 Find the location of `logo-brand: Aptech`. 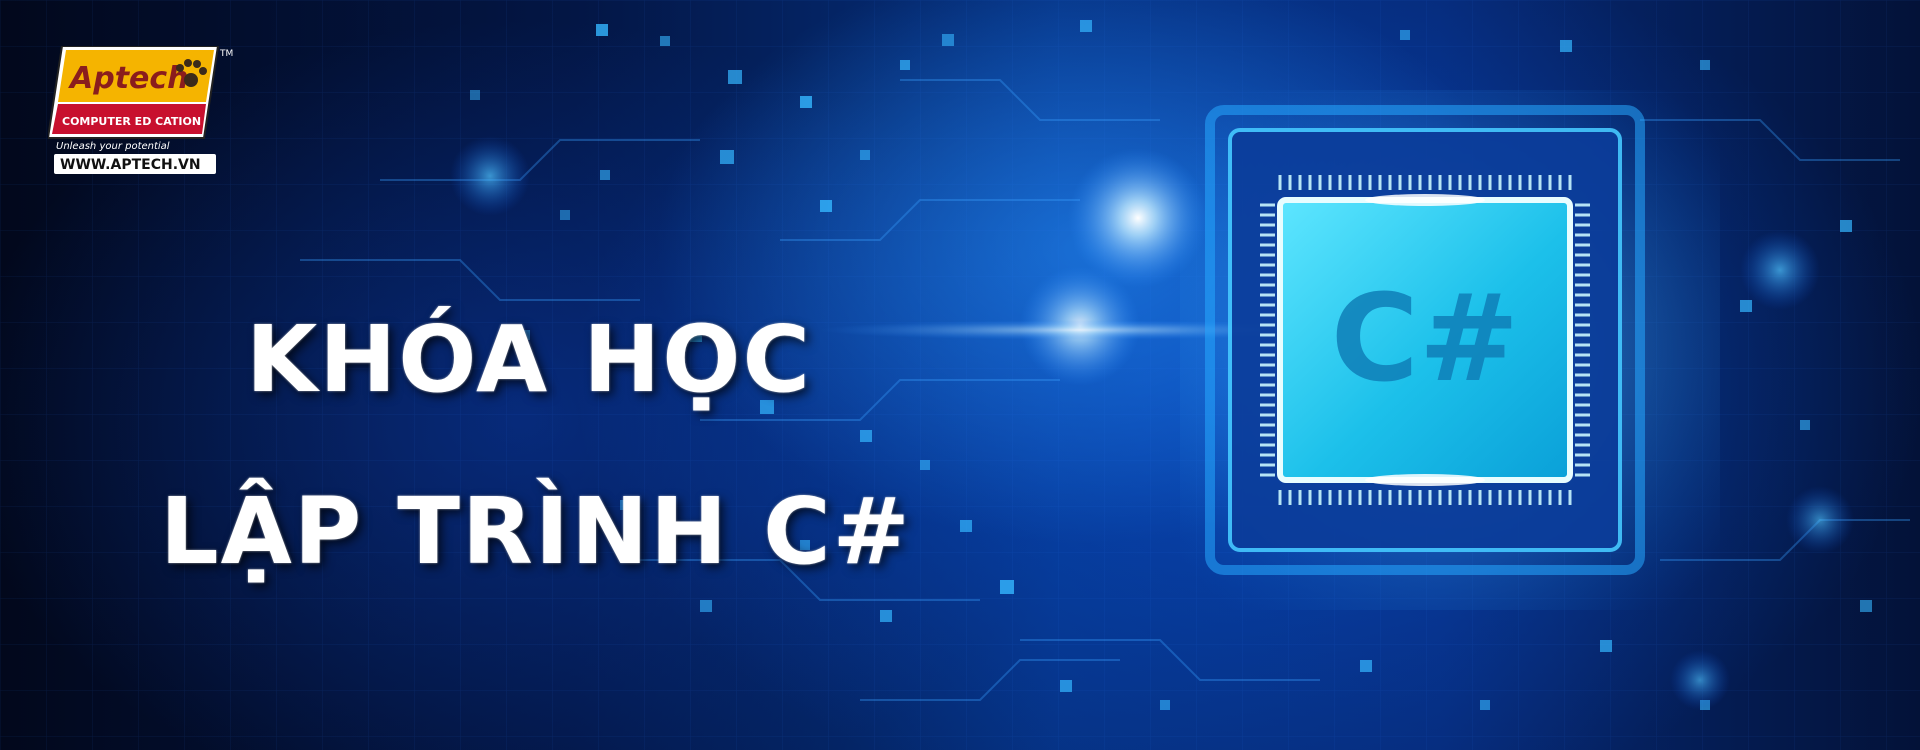

logo-brand: Aptech is located at coordinates (128, 78).